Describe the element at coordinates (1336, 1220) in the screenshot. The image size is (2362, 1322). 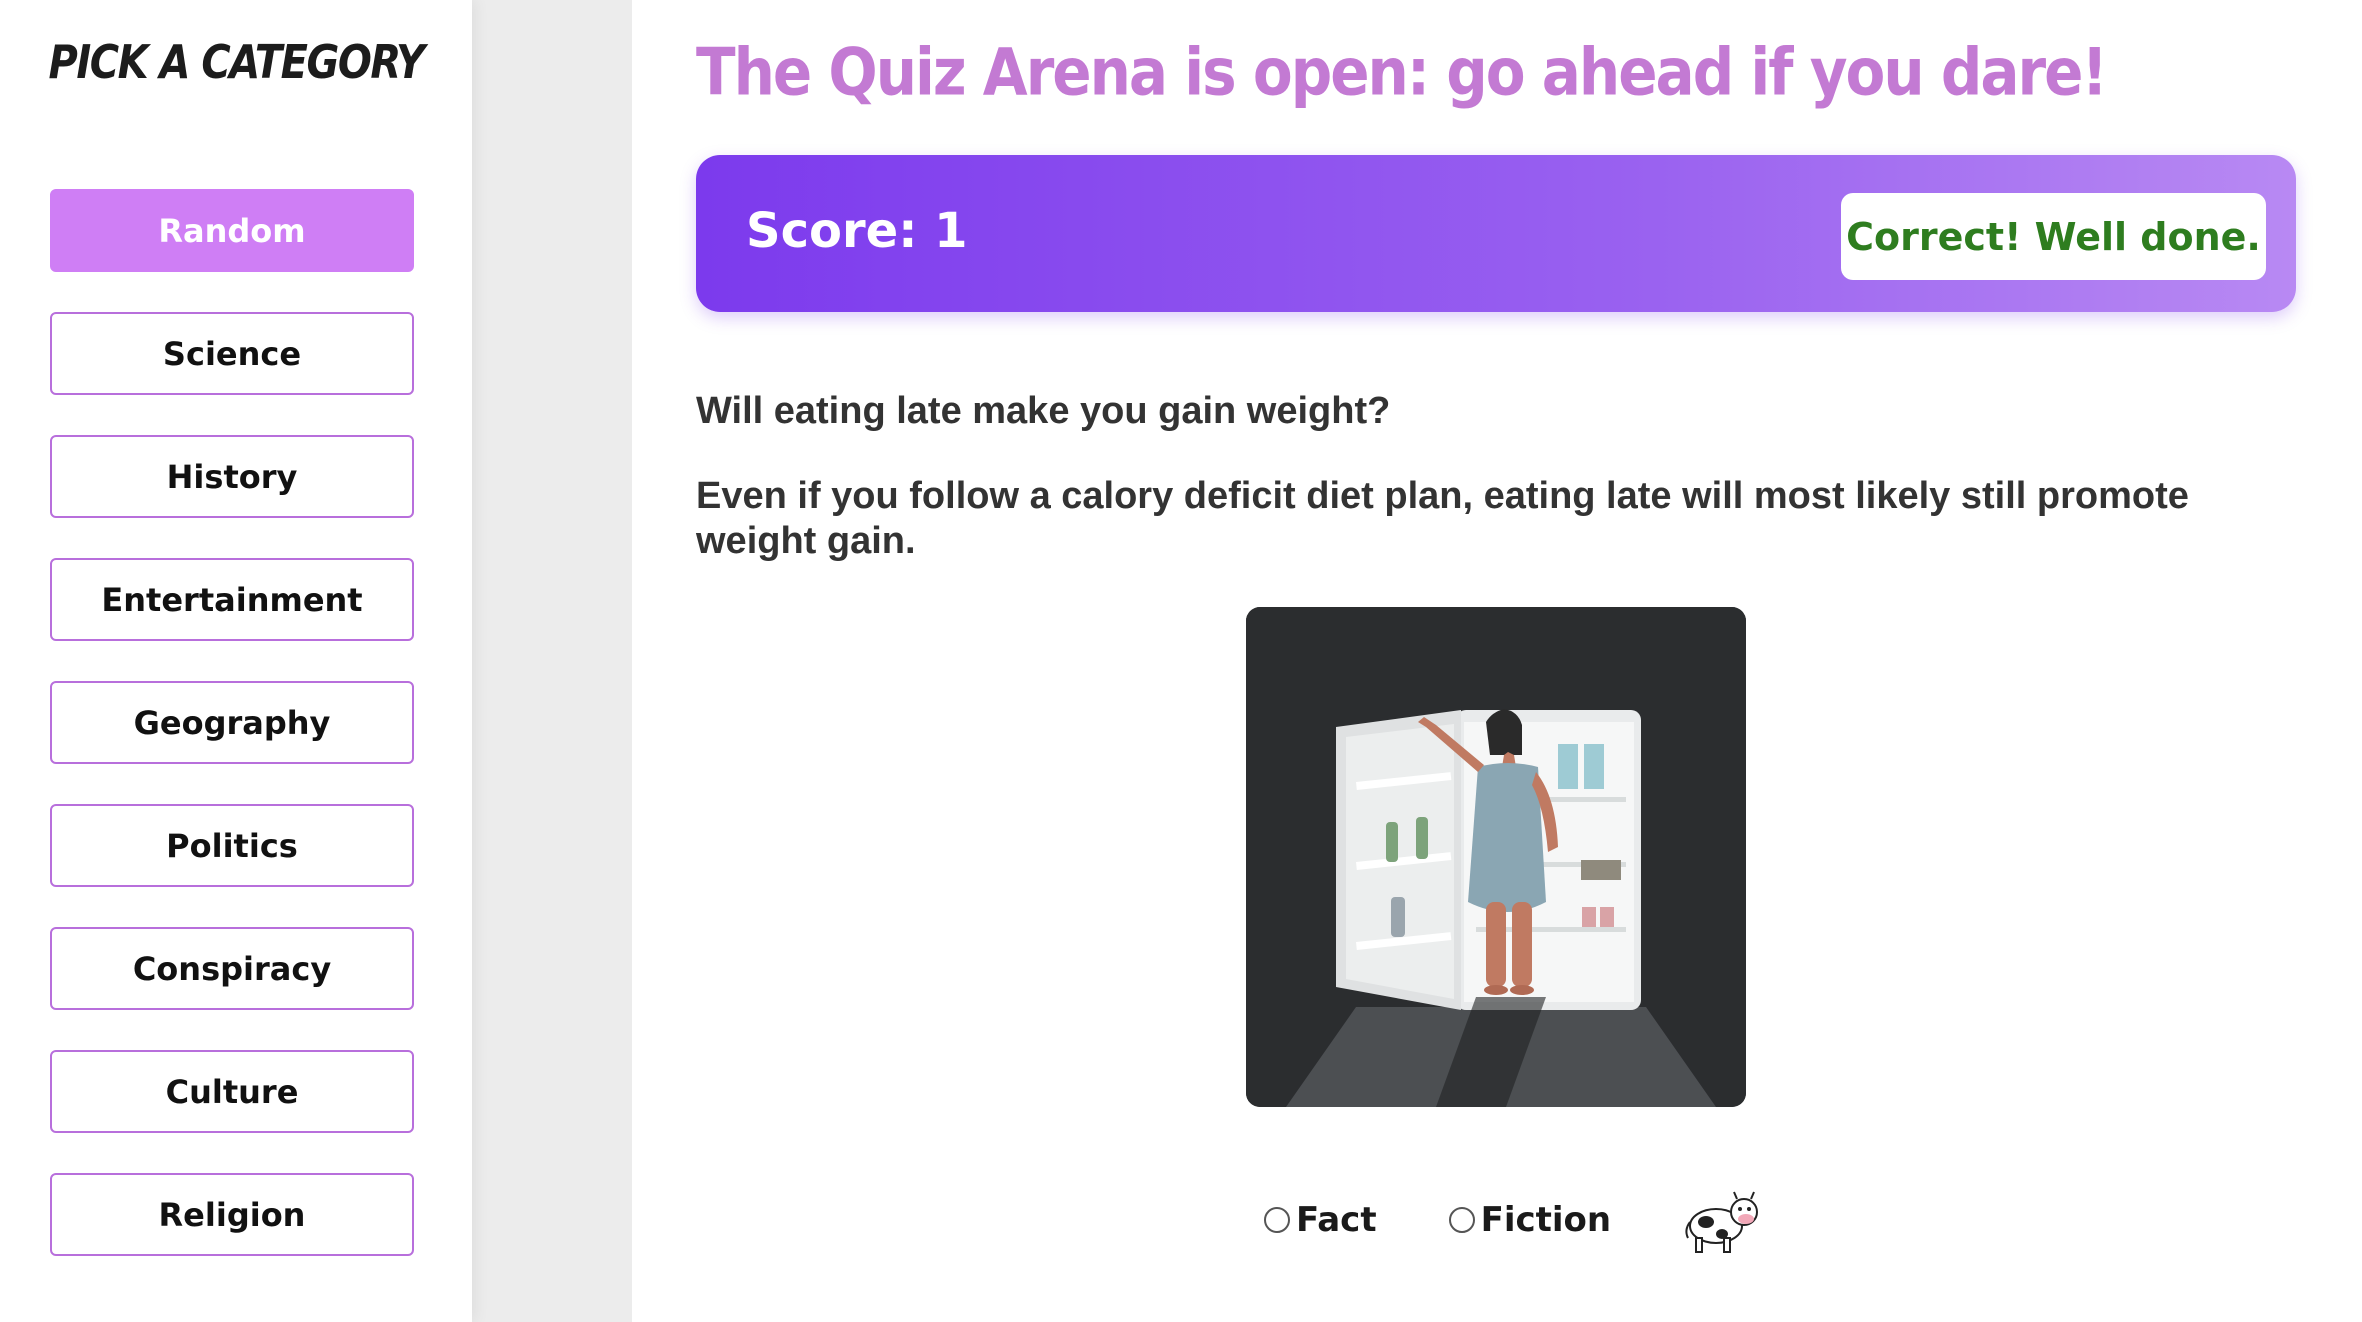
I see `fact-label: Fact` at that location.